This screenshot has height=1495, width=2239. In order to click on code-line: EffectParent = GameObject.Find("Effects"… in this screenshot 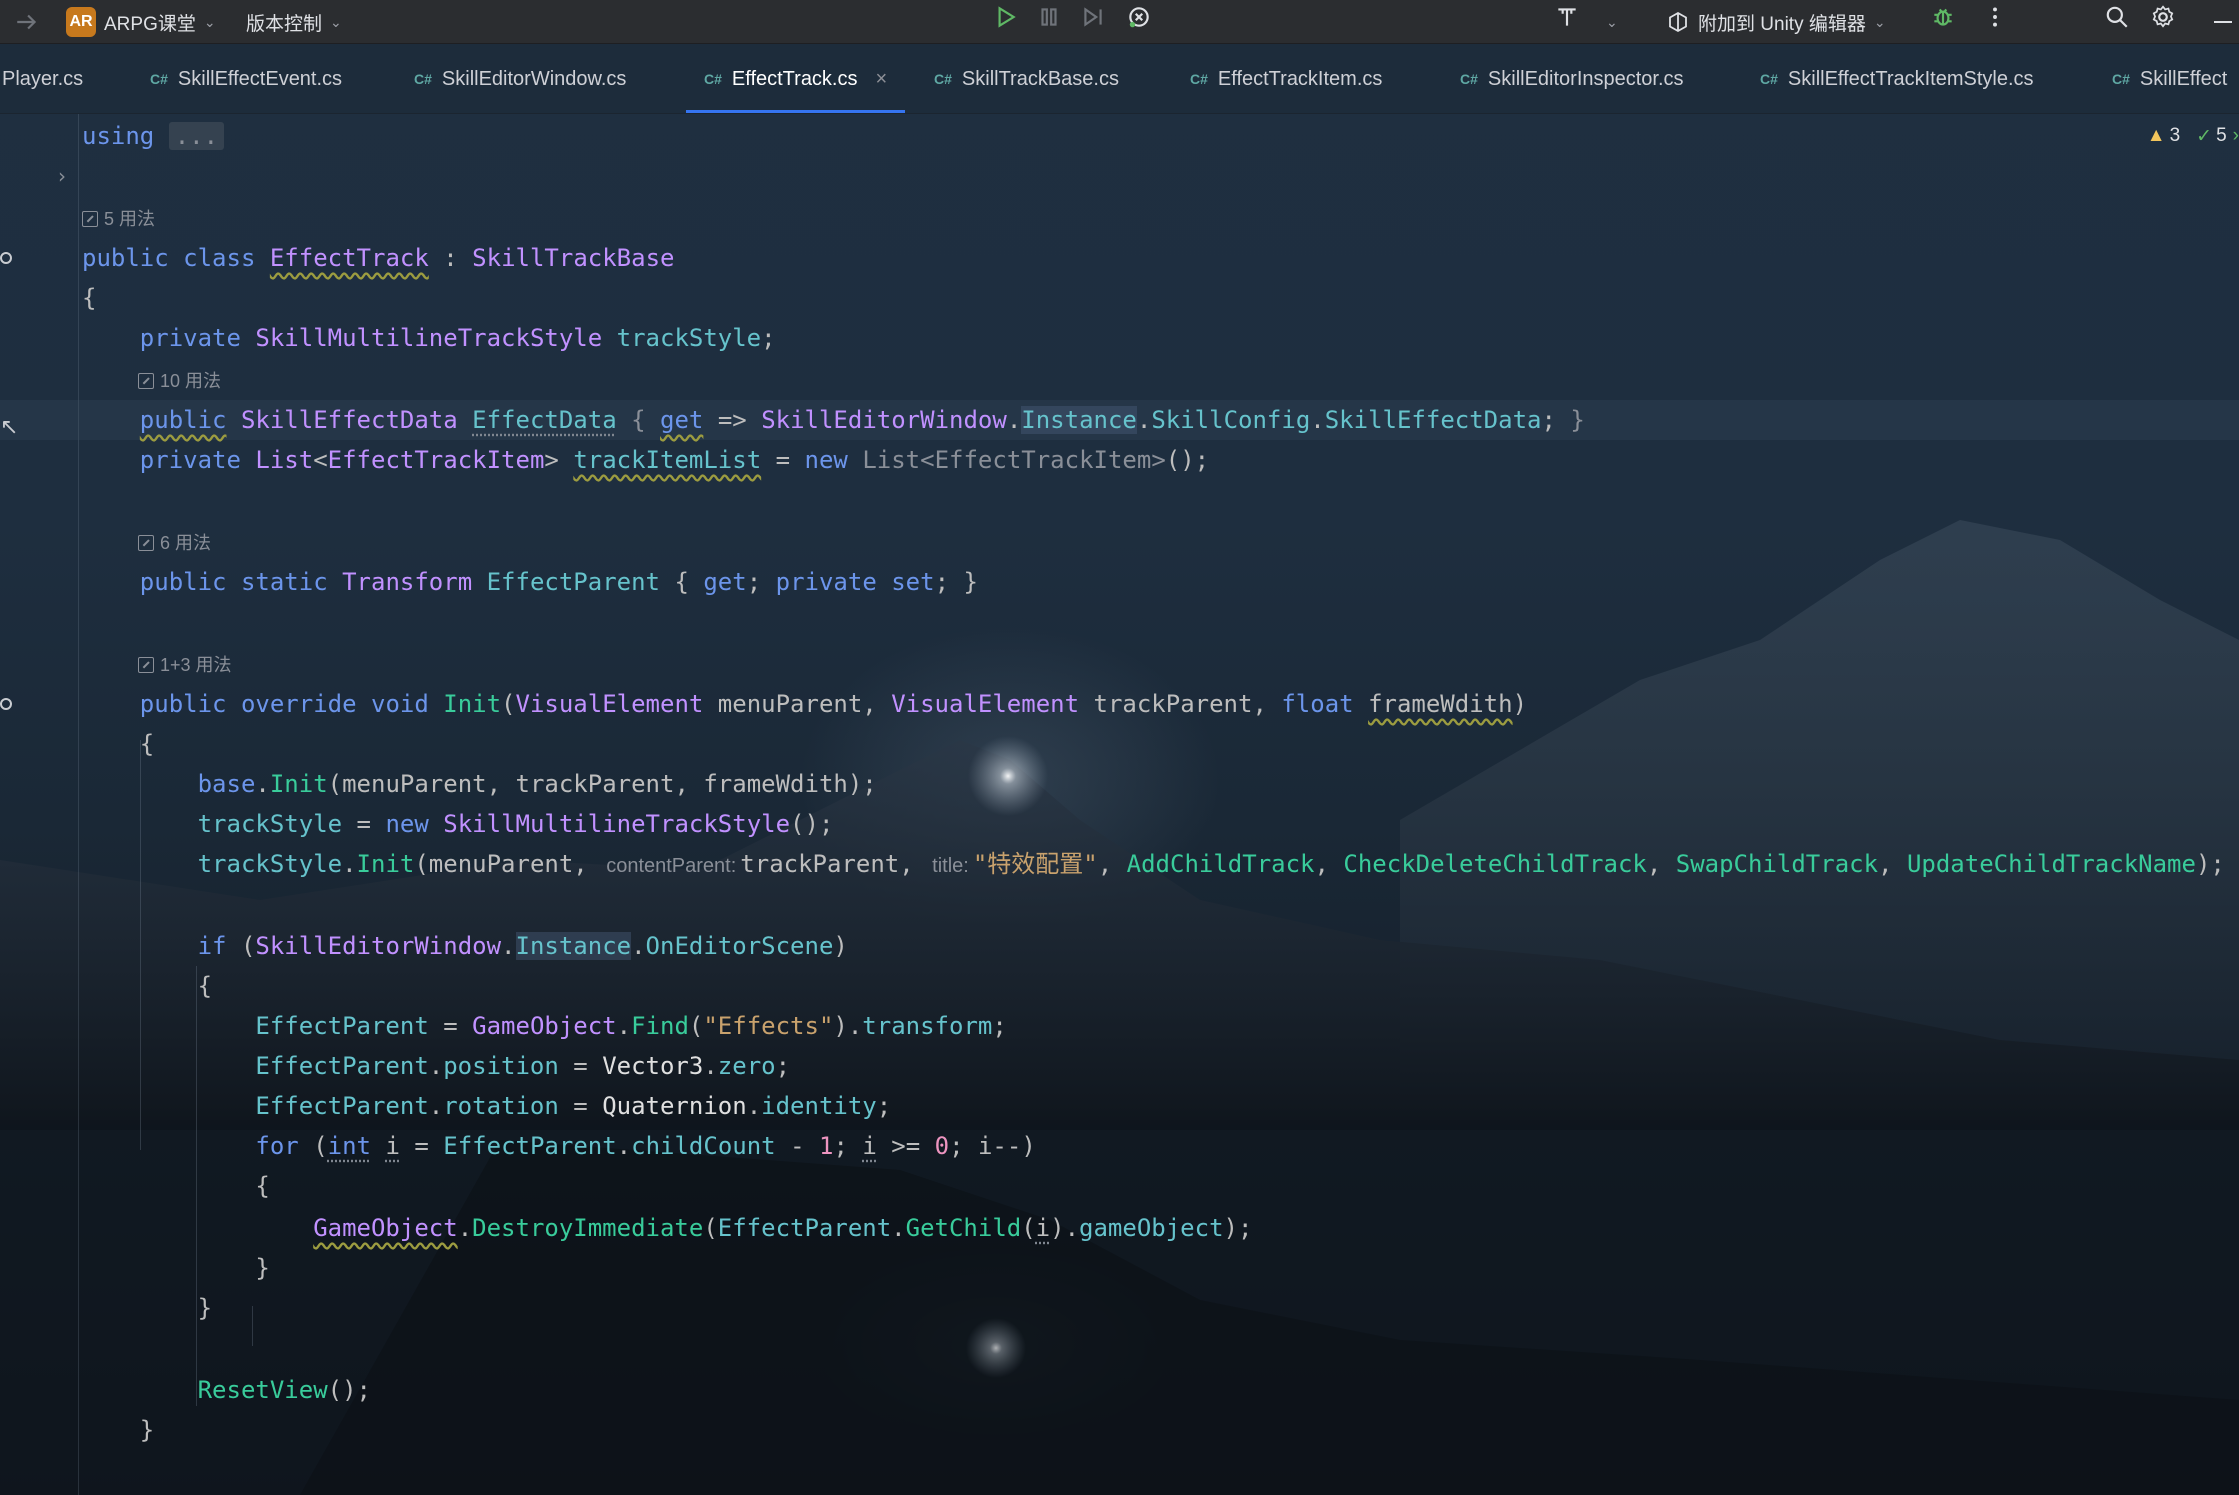, I will do `click(1119, 1026)`.